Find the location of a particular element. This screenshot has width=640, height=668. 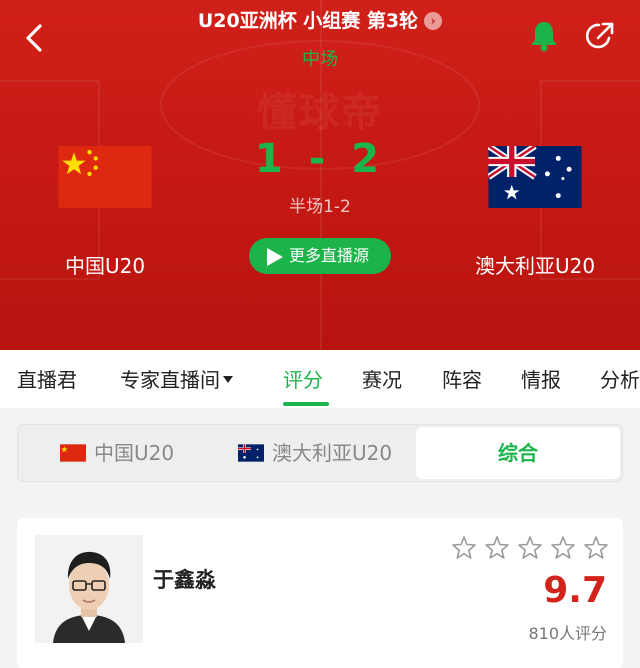

tab-live-commentary: 直播君 is located at coordinates (47, 378).